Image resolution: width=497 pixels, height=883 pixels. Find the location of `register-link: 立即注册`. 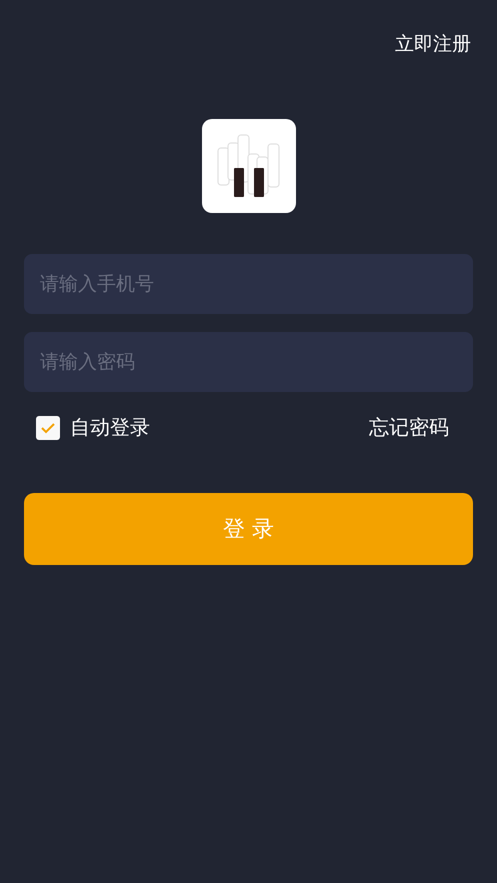

register-link: 立即注册 is located at coordinates (433, 44).